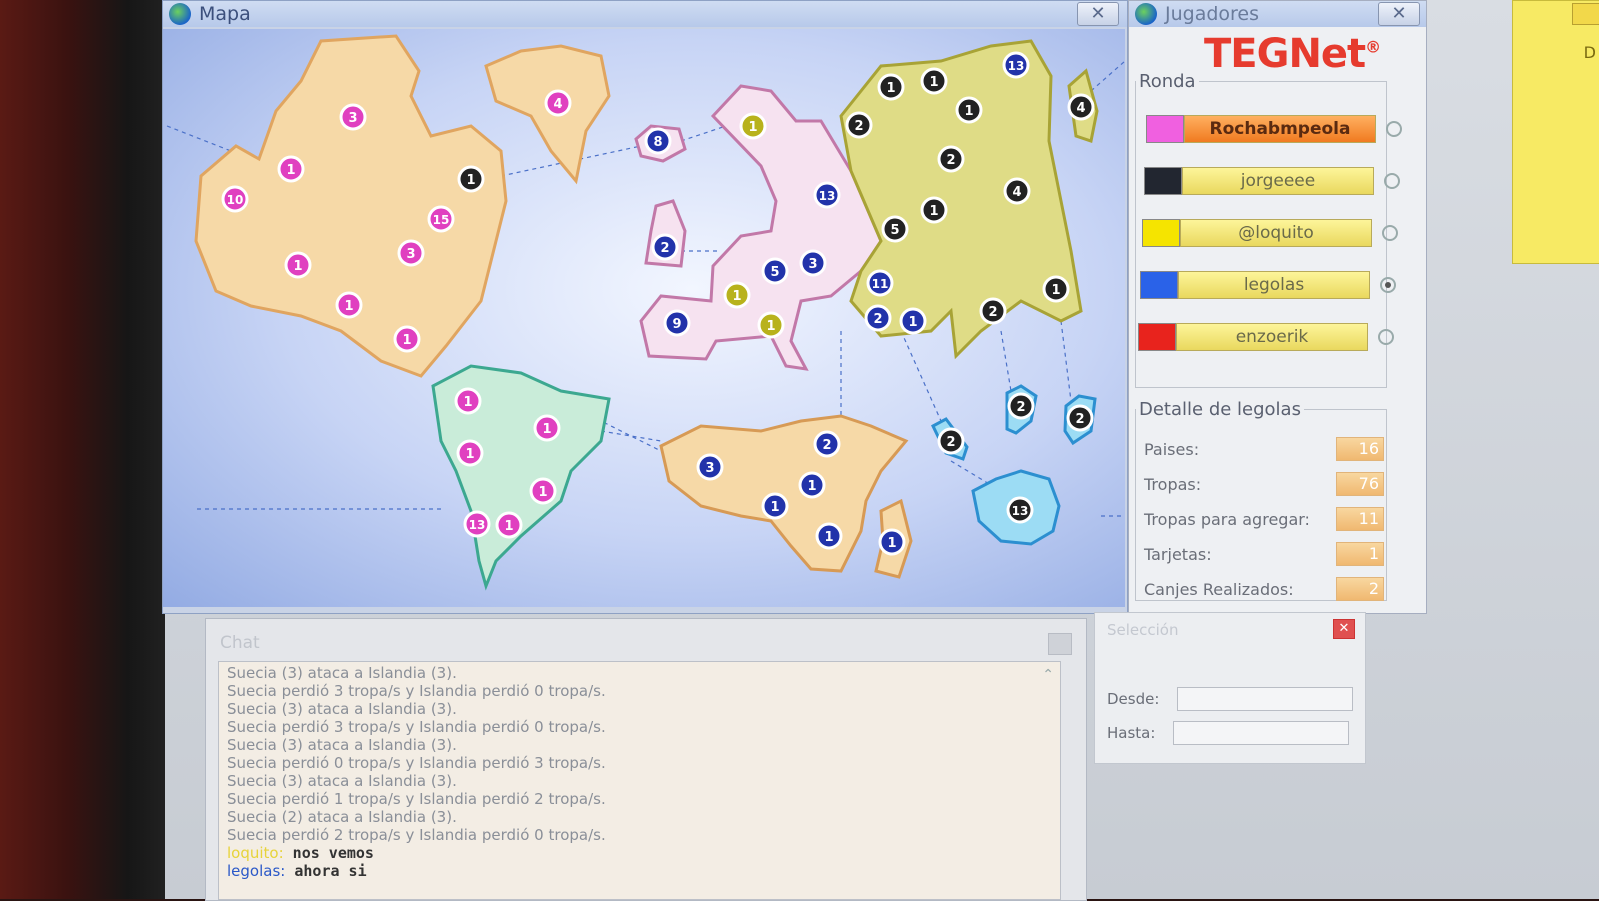 This screenshot has width=1599, height=901. What do you see at coordinates (1344, 629) in the screenshot?
I see `selection-close-button: ✕` at bounding box center [1344, 629].